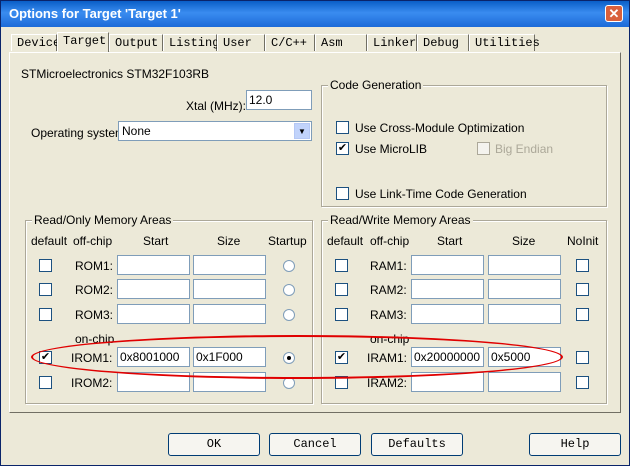 The image size is (630, 466). Describe the element at coordinates (342, 148) in the screenshot. I see `microlib-checkbox: ✔` at that location.